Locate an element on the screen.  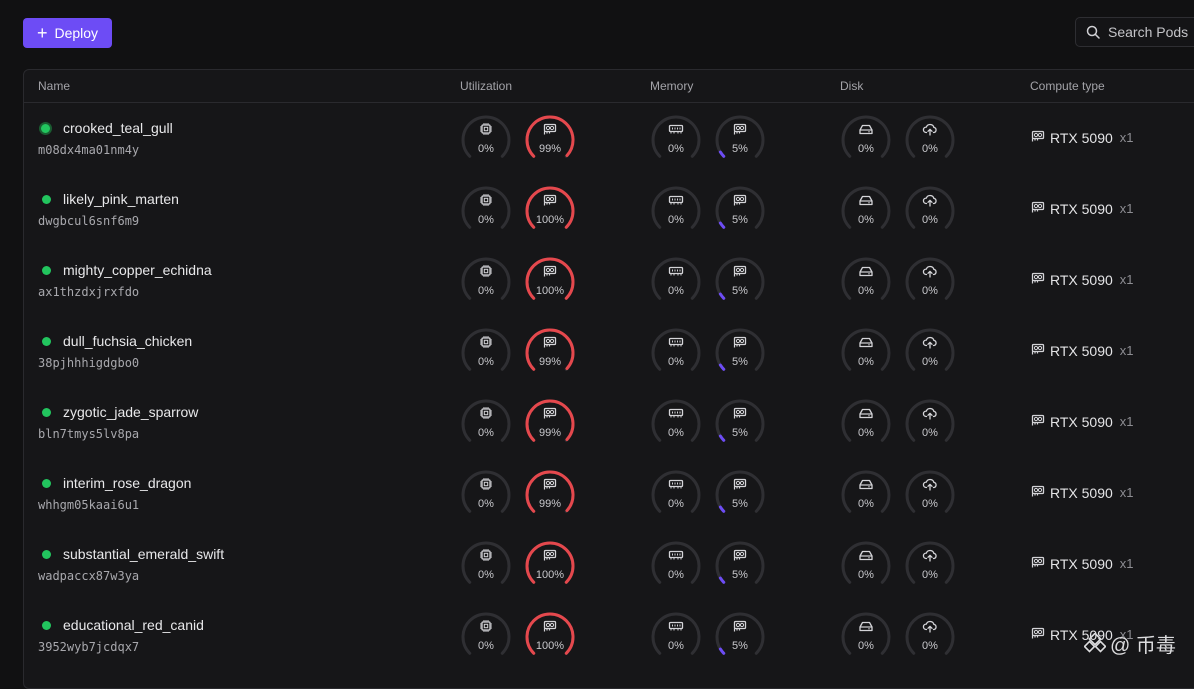
pod-name: crooked_teal_gull is located at coordinates (118, 128).